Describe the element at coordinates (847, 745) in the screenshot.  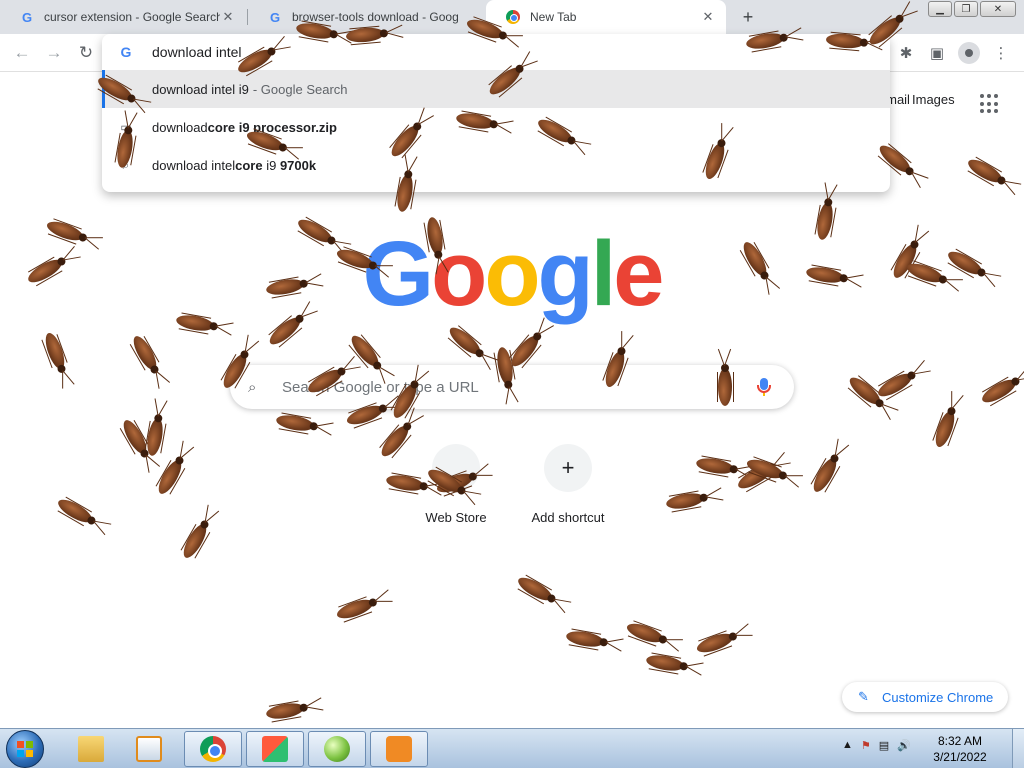
I see `tray-expand-icon: ▲` at that location.